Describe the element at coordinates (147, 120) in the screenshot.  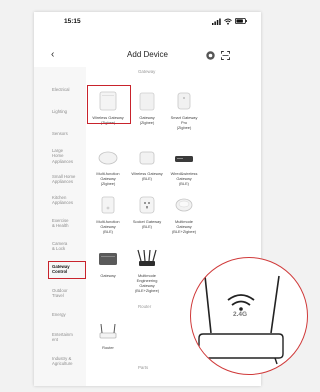
I see `device-label: Gateway (Zigbee)` at that location.